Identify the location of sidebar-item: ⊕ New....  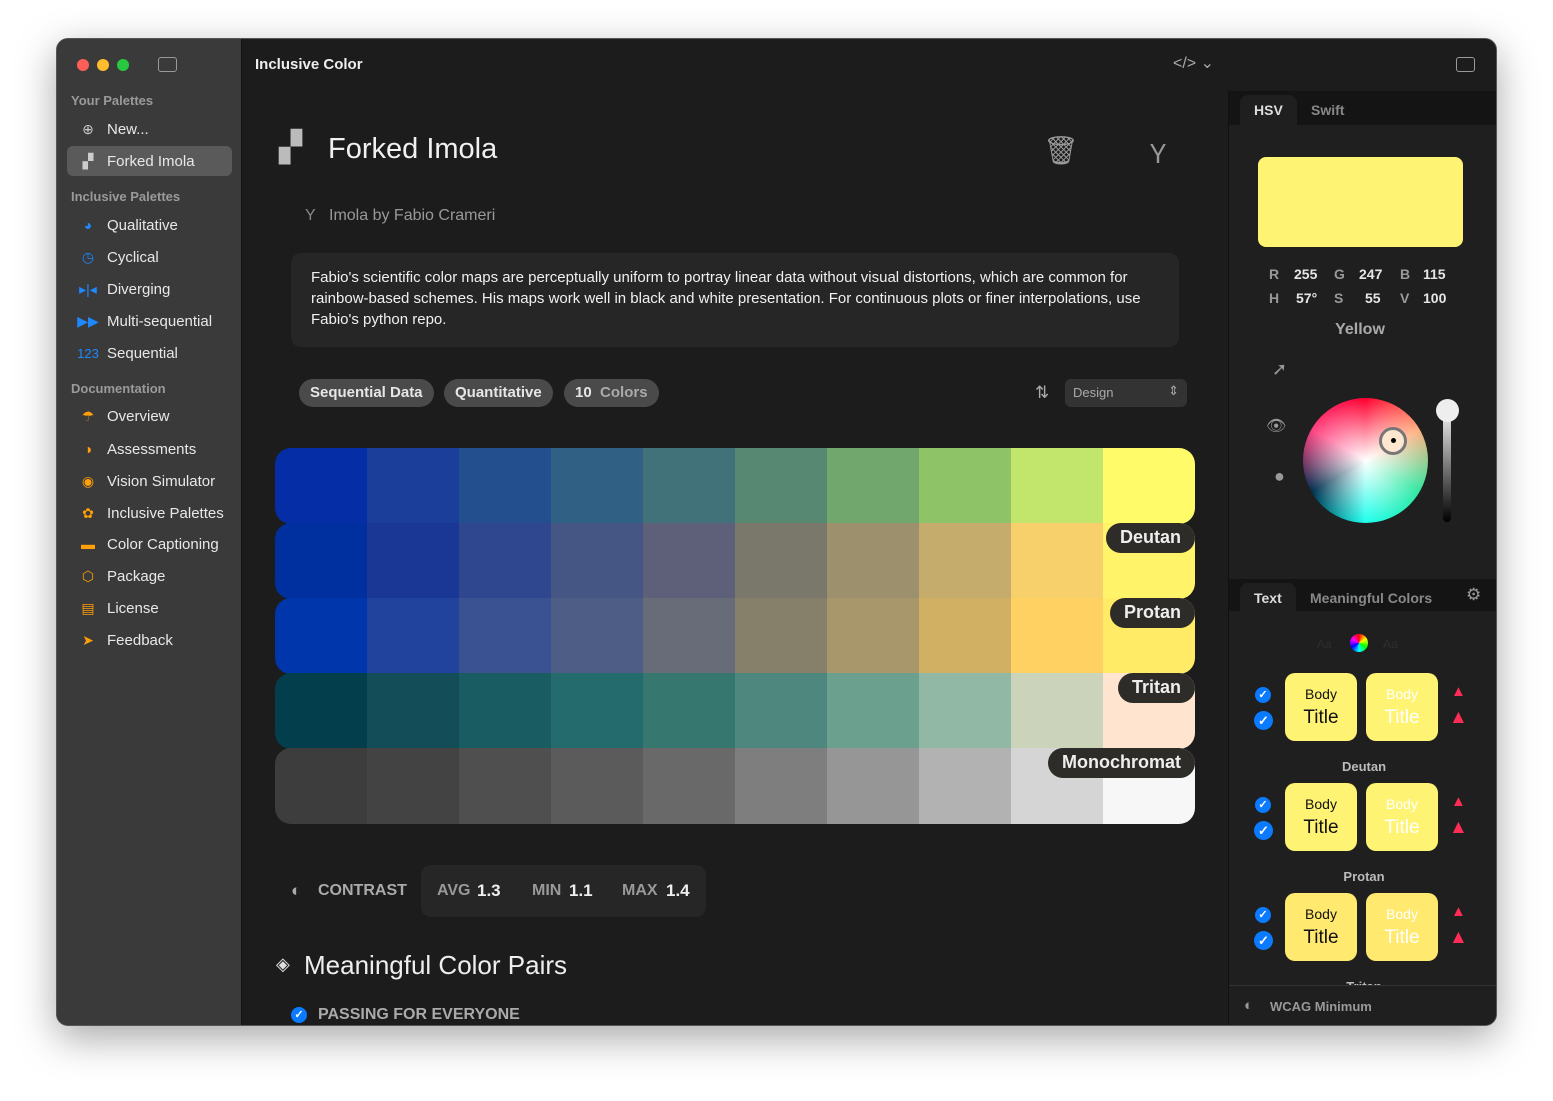
(149, 129).